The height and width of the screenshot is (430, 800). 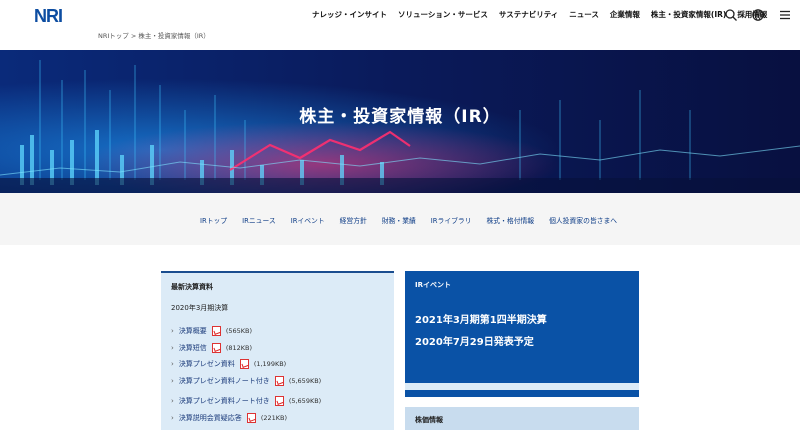 I want to click on search-icon, so click(x=731, y=15).